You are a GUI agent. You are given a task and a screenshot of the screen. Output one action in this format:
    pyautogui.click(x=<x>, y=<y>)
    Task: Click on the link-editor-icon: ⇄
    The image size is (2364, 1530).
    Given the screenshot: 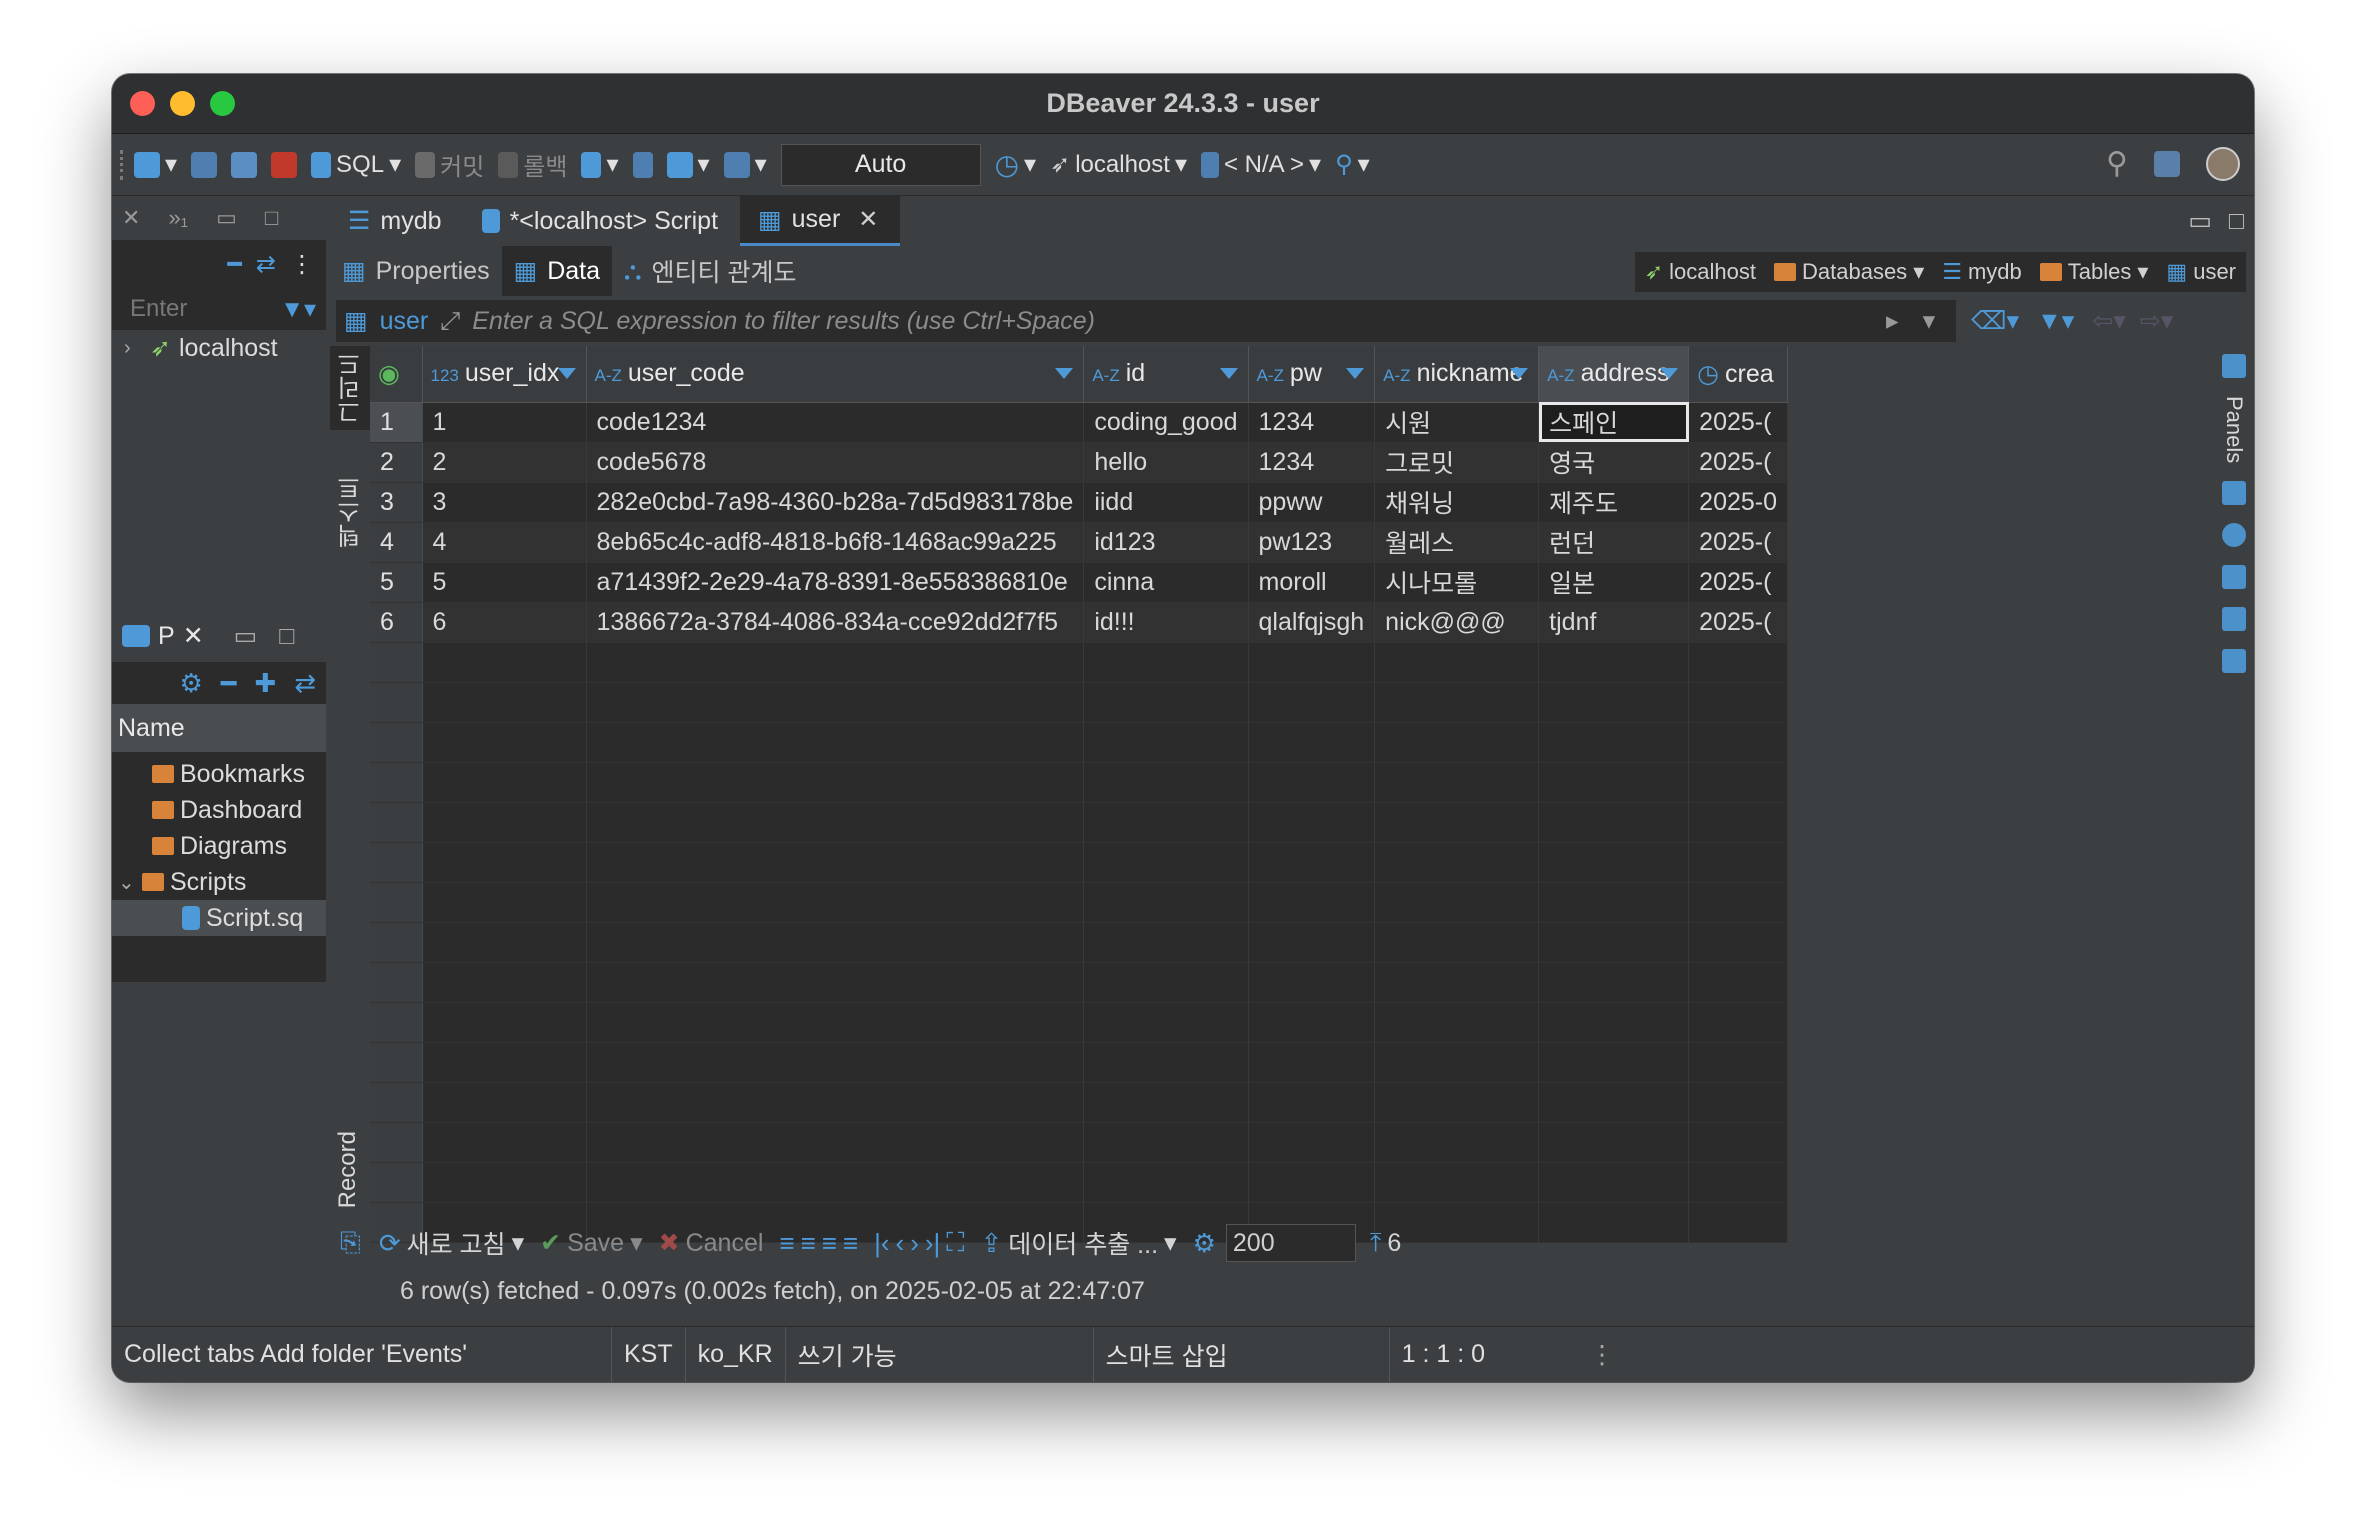 What is the action you would take?
    pyautogui.click(x=266, y=264)
    